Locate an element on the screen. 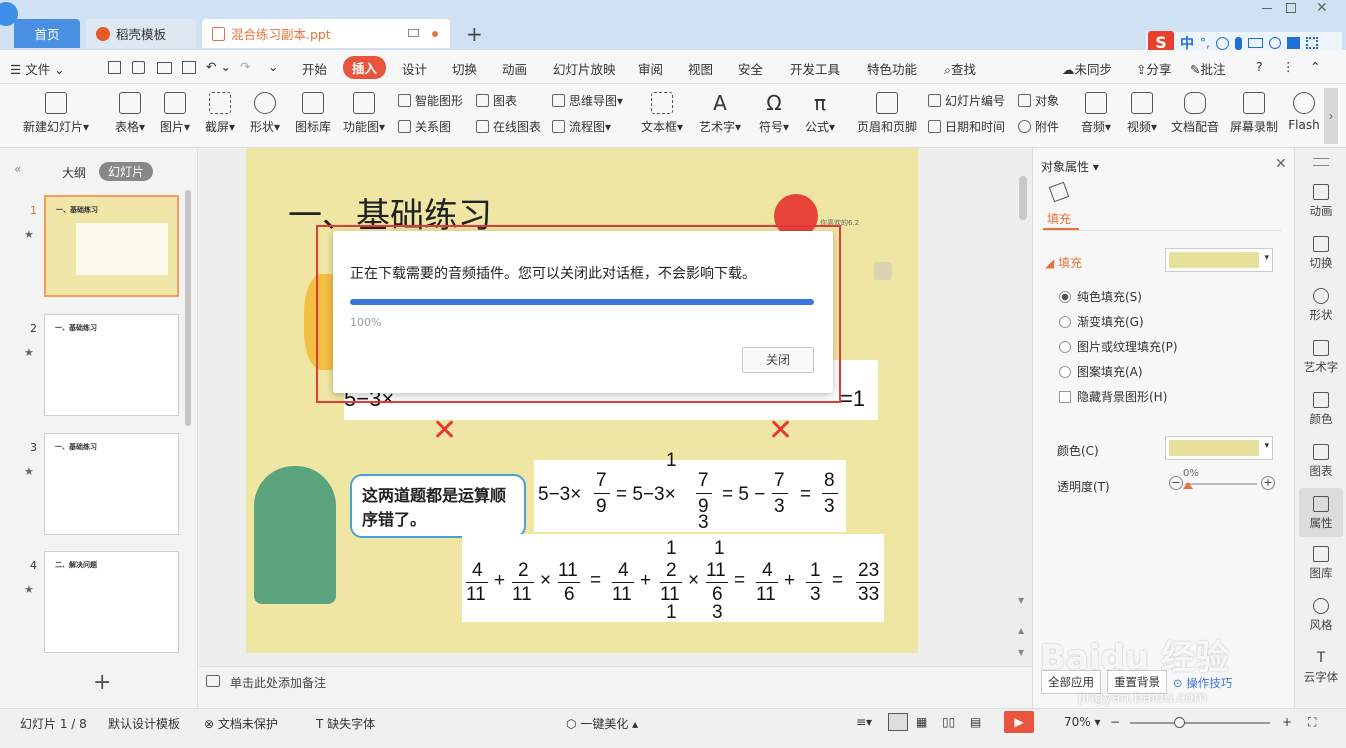 The image size is (1346, 748). function-chart-button: 功能图▾ is located at coordinates (364, 113).